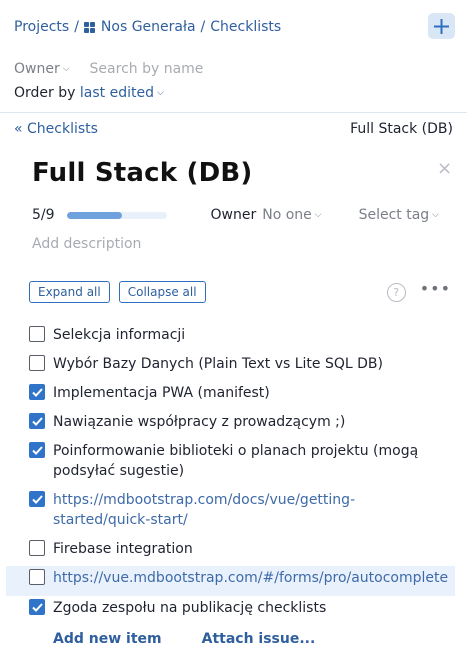  What do you see at coordinates (69, 292) in the screenshot?
I see `expand-all-button: Expand all` at bounding box center [69, 292].